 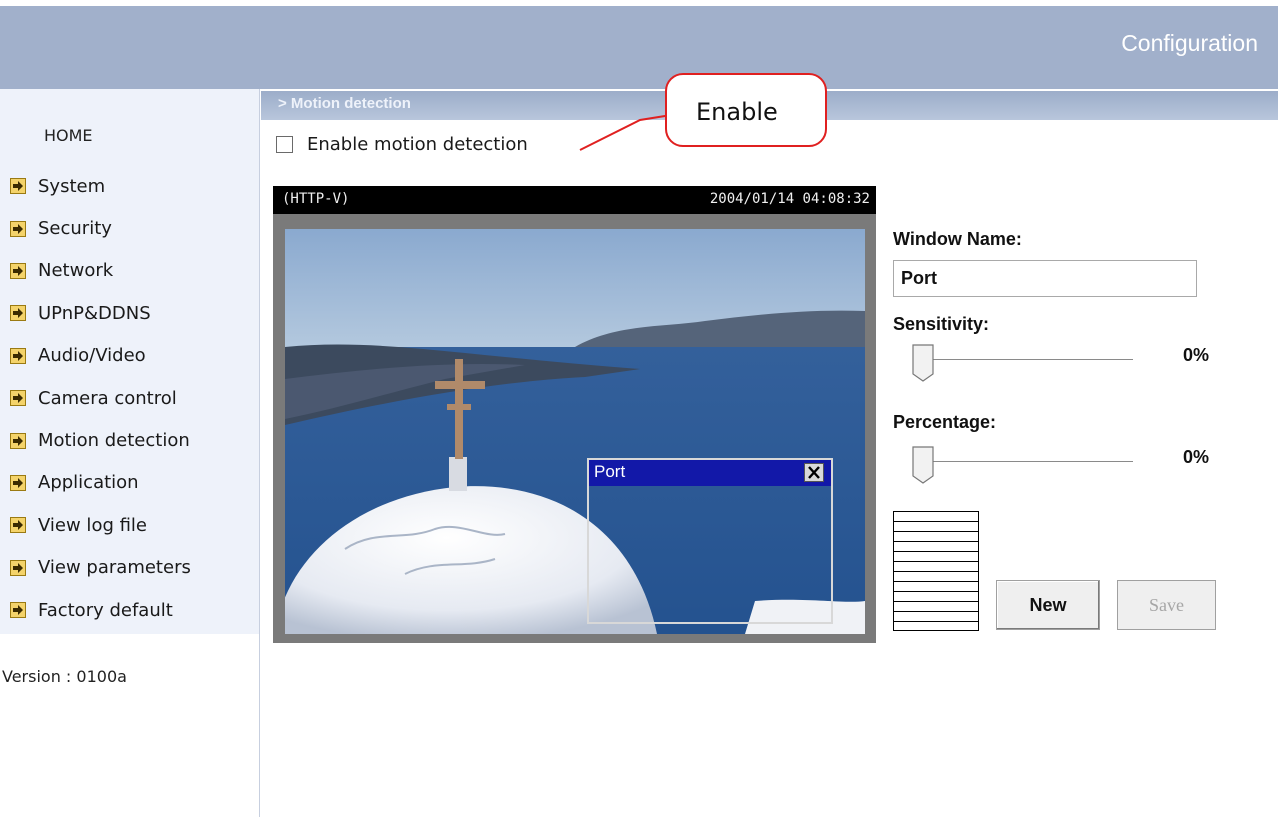 I want to click on window-name-input, so click(x=1045, y=278).